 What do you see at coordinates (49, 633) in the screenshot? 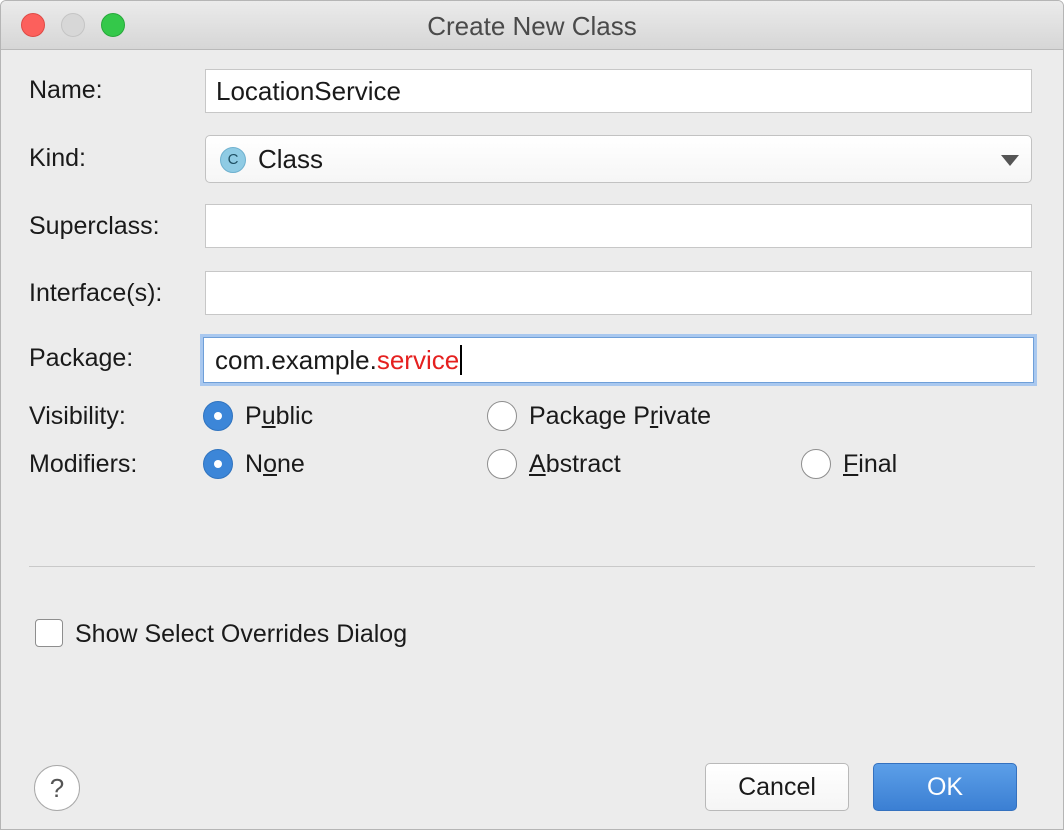
I see `show-overrides-checkbox` at bounding box center [49, 633].